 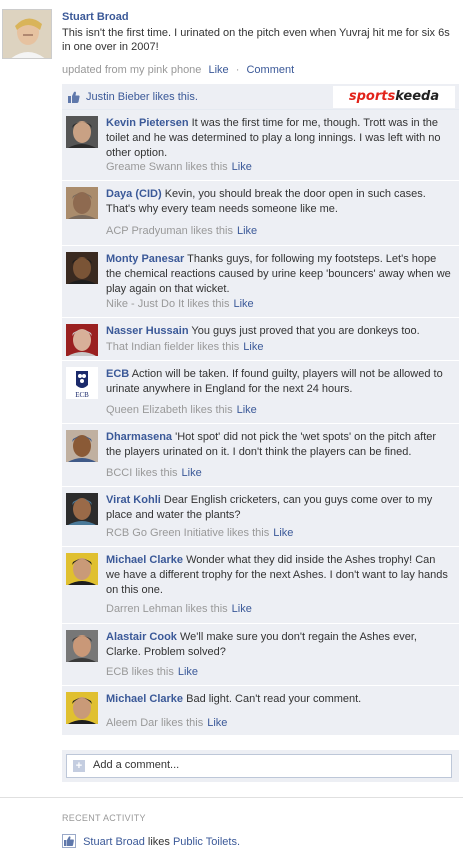 I want to click on comment-likes: Darren Lehman likes this Like, so click(x=179, y=609).